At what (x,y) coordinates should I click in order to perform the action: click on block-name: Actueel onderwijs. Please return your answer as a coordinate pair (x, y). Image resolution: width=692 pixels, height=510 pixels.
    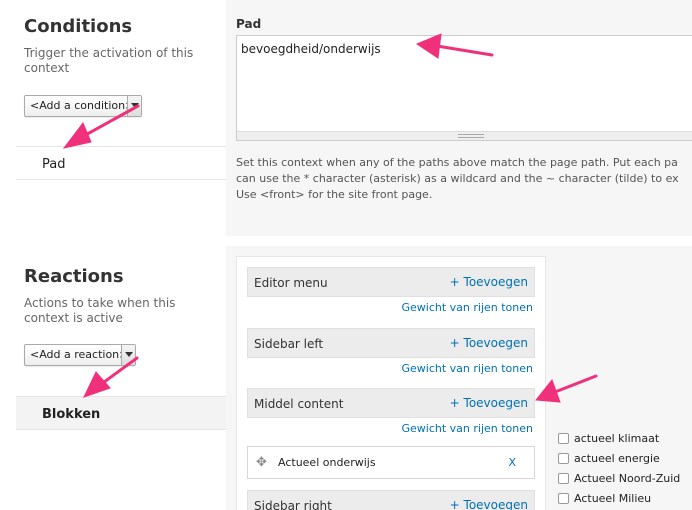
    Looking at the image, I should click on (327, 462).